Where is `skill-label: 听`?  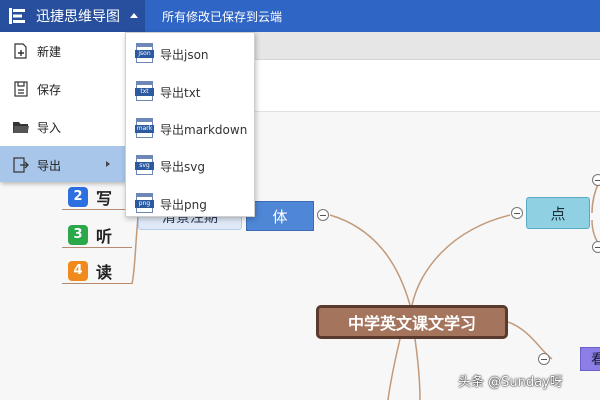 skill-label: 听 is located at coordinates (104, 236).